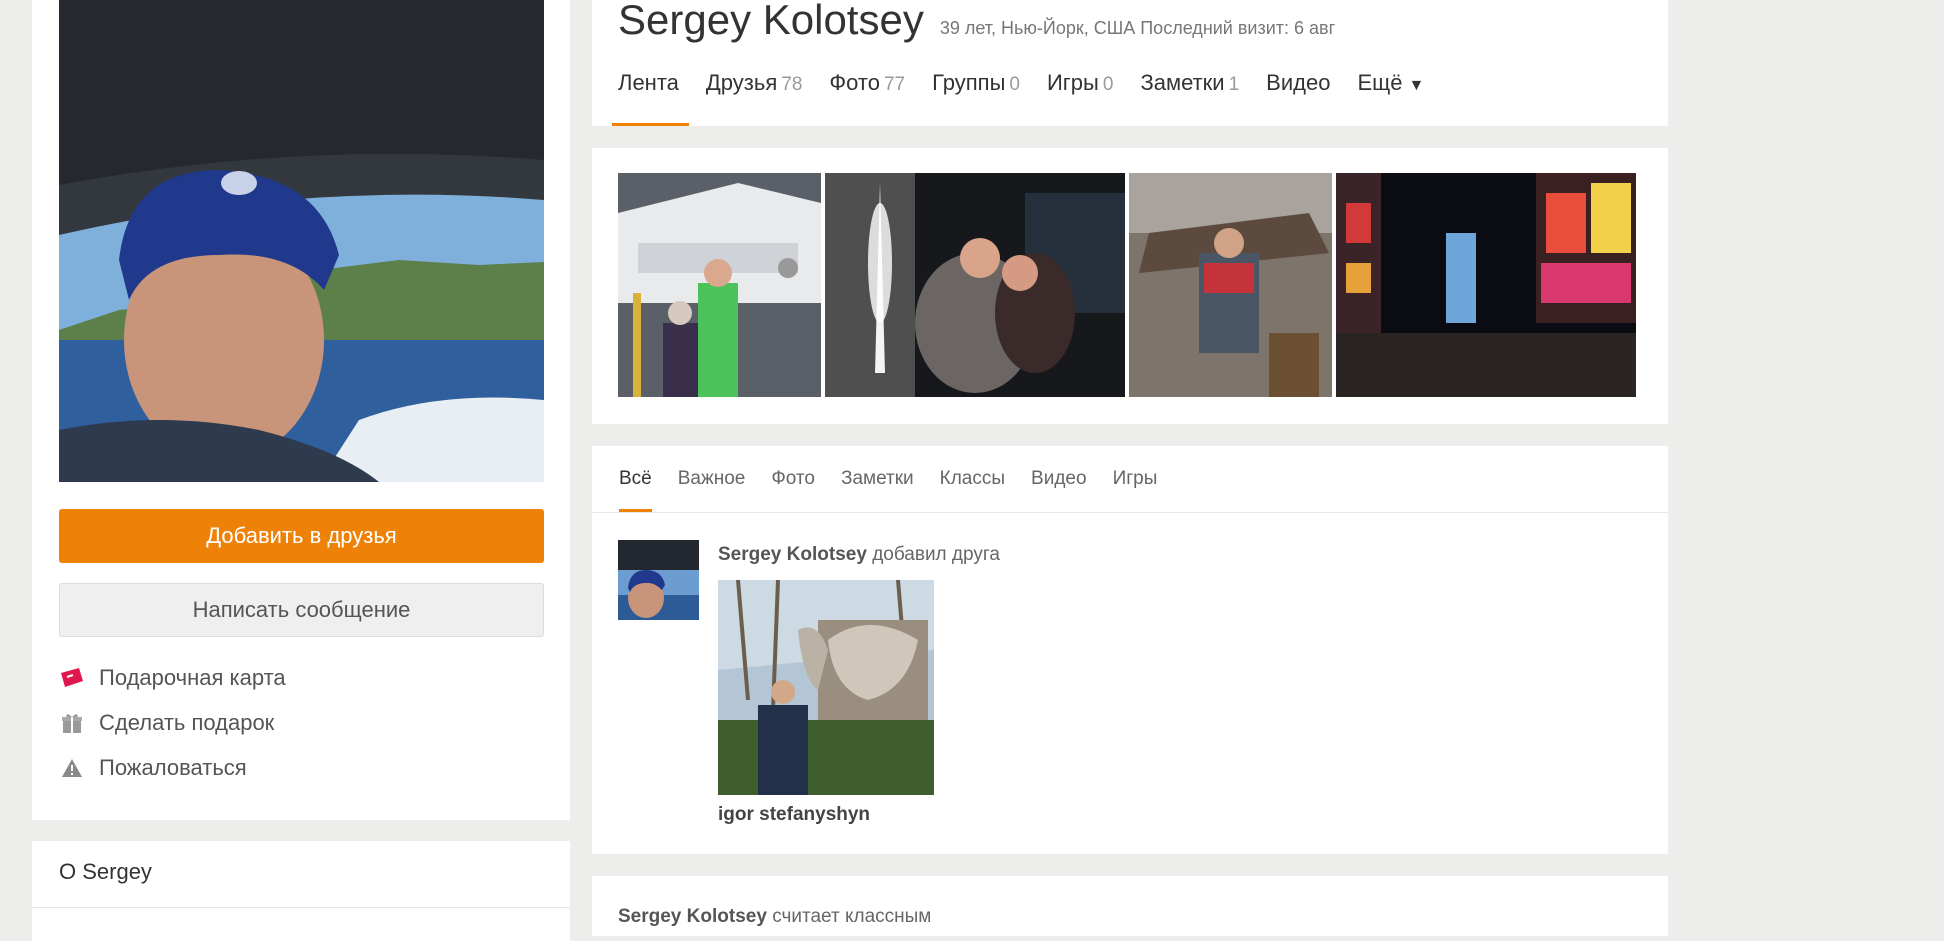 The height and width of the screenshot is (941, 1944). What do you see at coordinates (771, 21) in the screenshot?
I see `profile-name: Sergey Kolotsey` at bounding box center [771, 21].